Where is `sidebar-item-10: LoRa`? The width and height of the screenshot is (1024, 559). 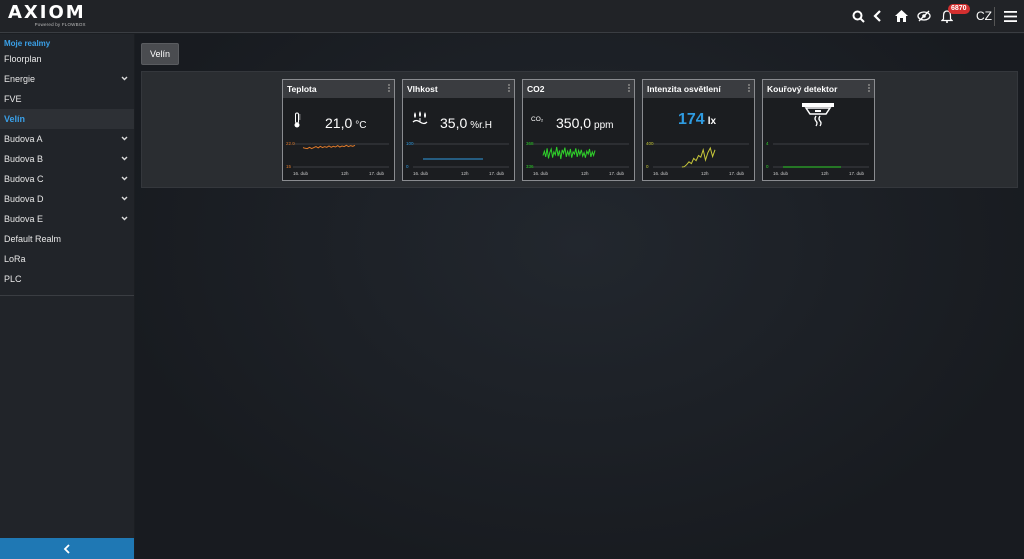 sidebar-item-10: LoRa is located at coordinates (67, 259).